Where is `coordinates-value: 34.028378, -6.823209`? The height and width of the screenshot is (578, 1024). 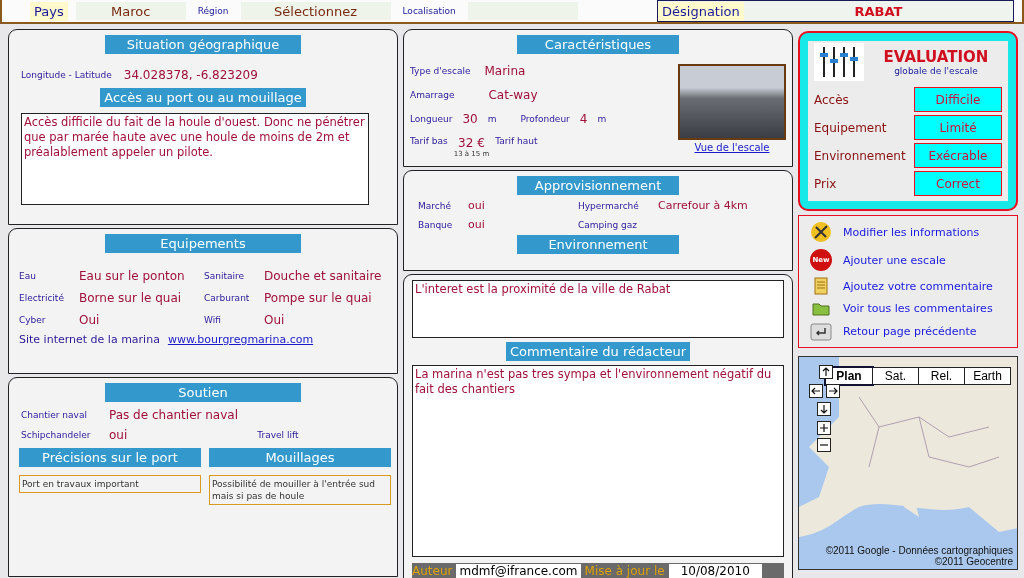 coordinates-value: 34.028378, -6.823209 is located at coordinates (190, 75).